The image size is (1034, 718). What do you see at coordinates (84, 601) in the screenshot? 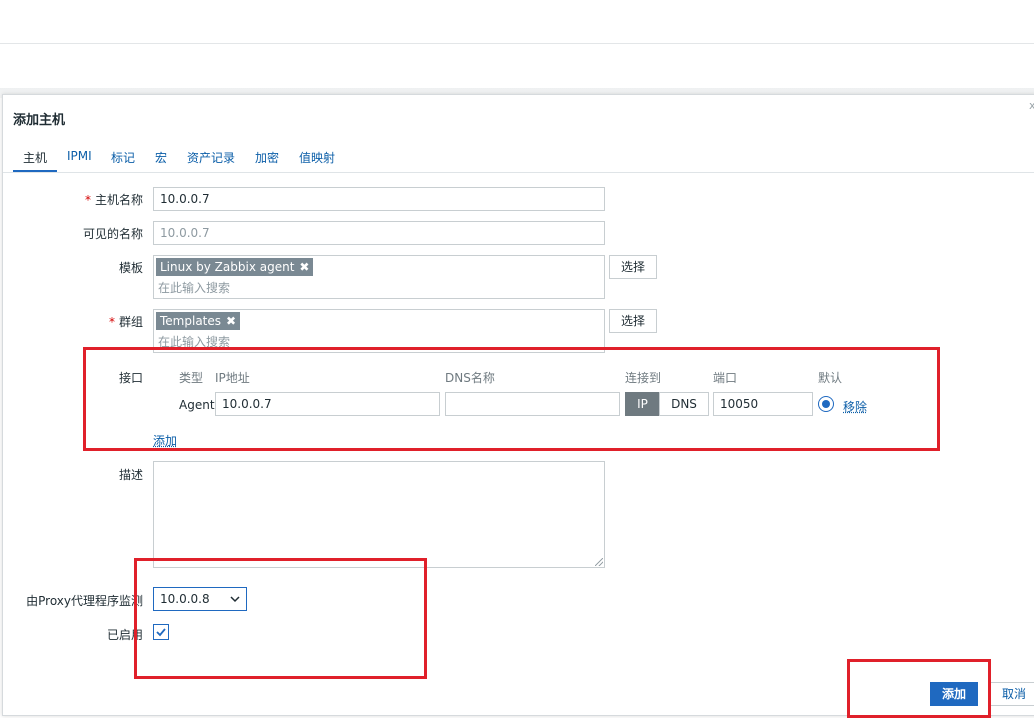
I see `proxy-label: 由Proxy代理程序监测` at bounding box center [84, 601].